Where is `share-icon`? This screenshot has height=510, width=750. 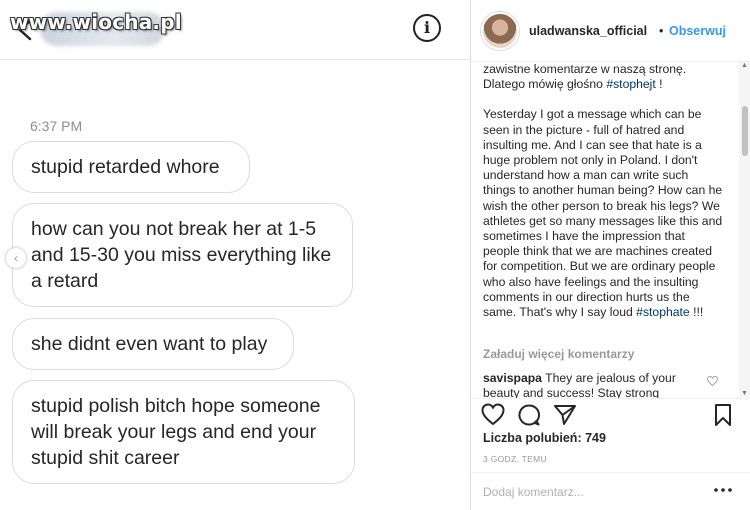 share-icon is located at coordinates (565, 415).